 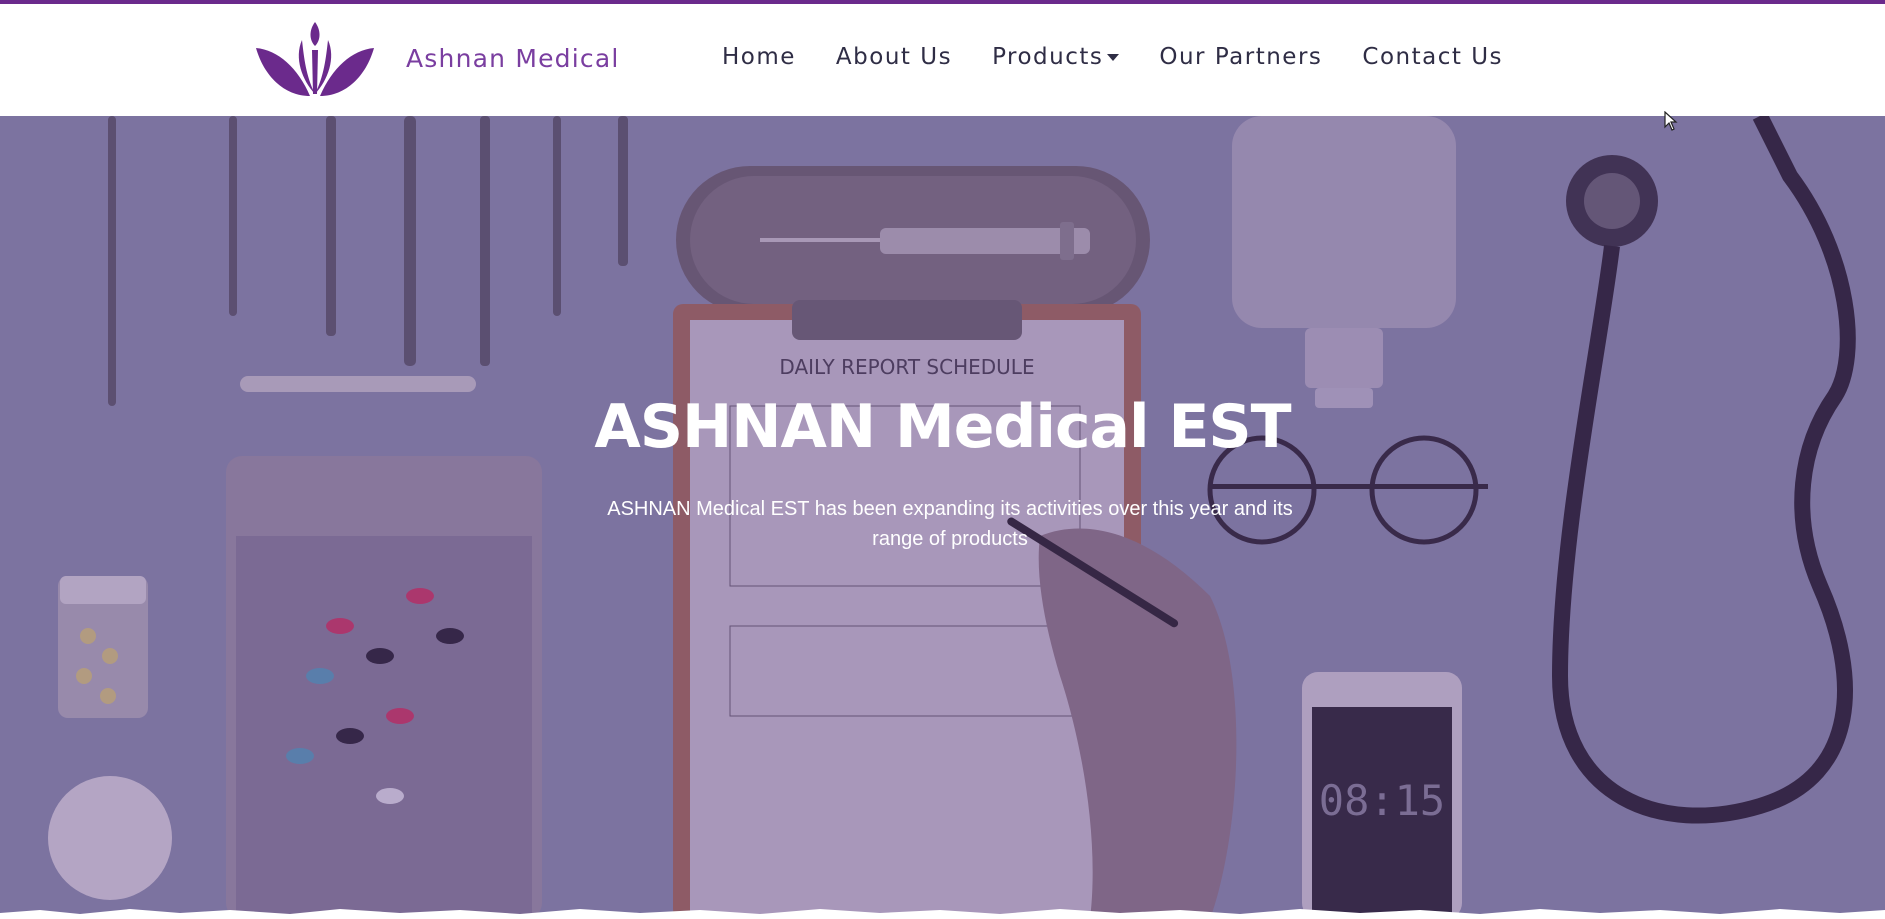 I want to click on torn-paper-edge, so click(x=942, y=914).